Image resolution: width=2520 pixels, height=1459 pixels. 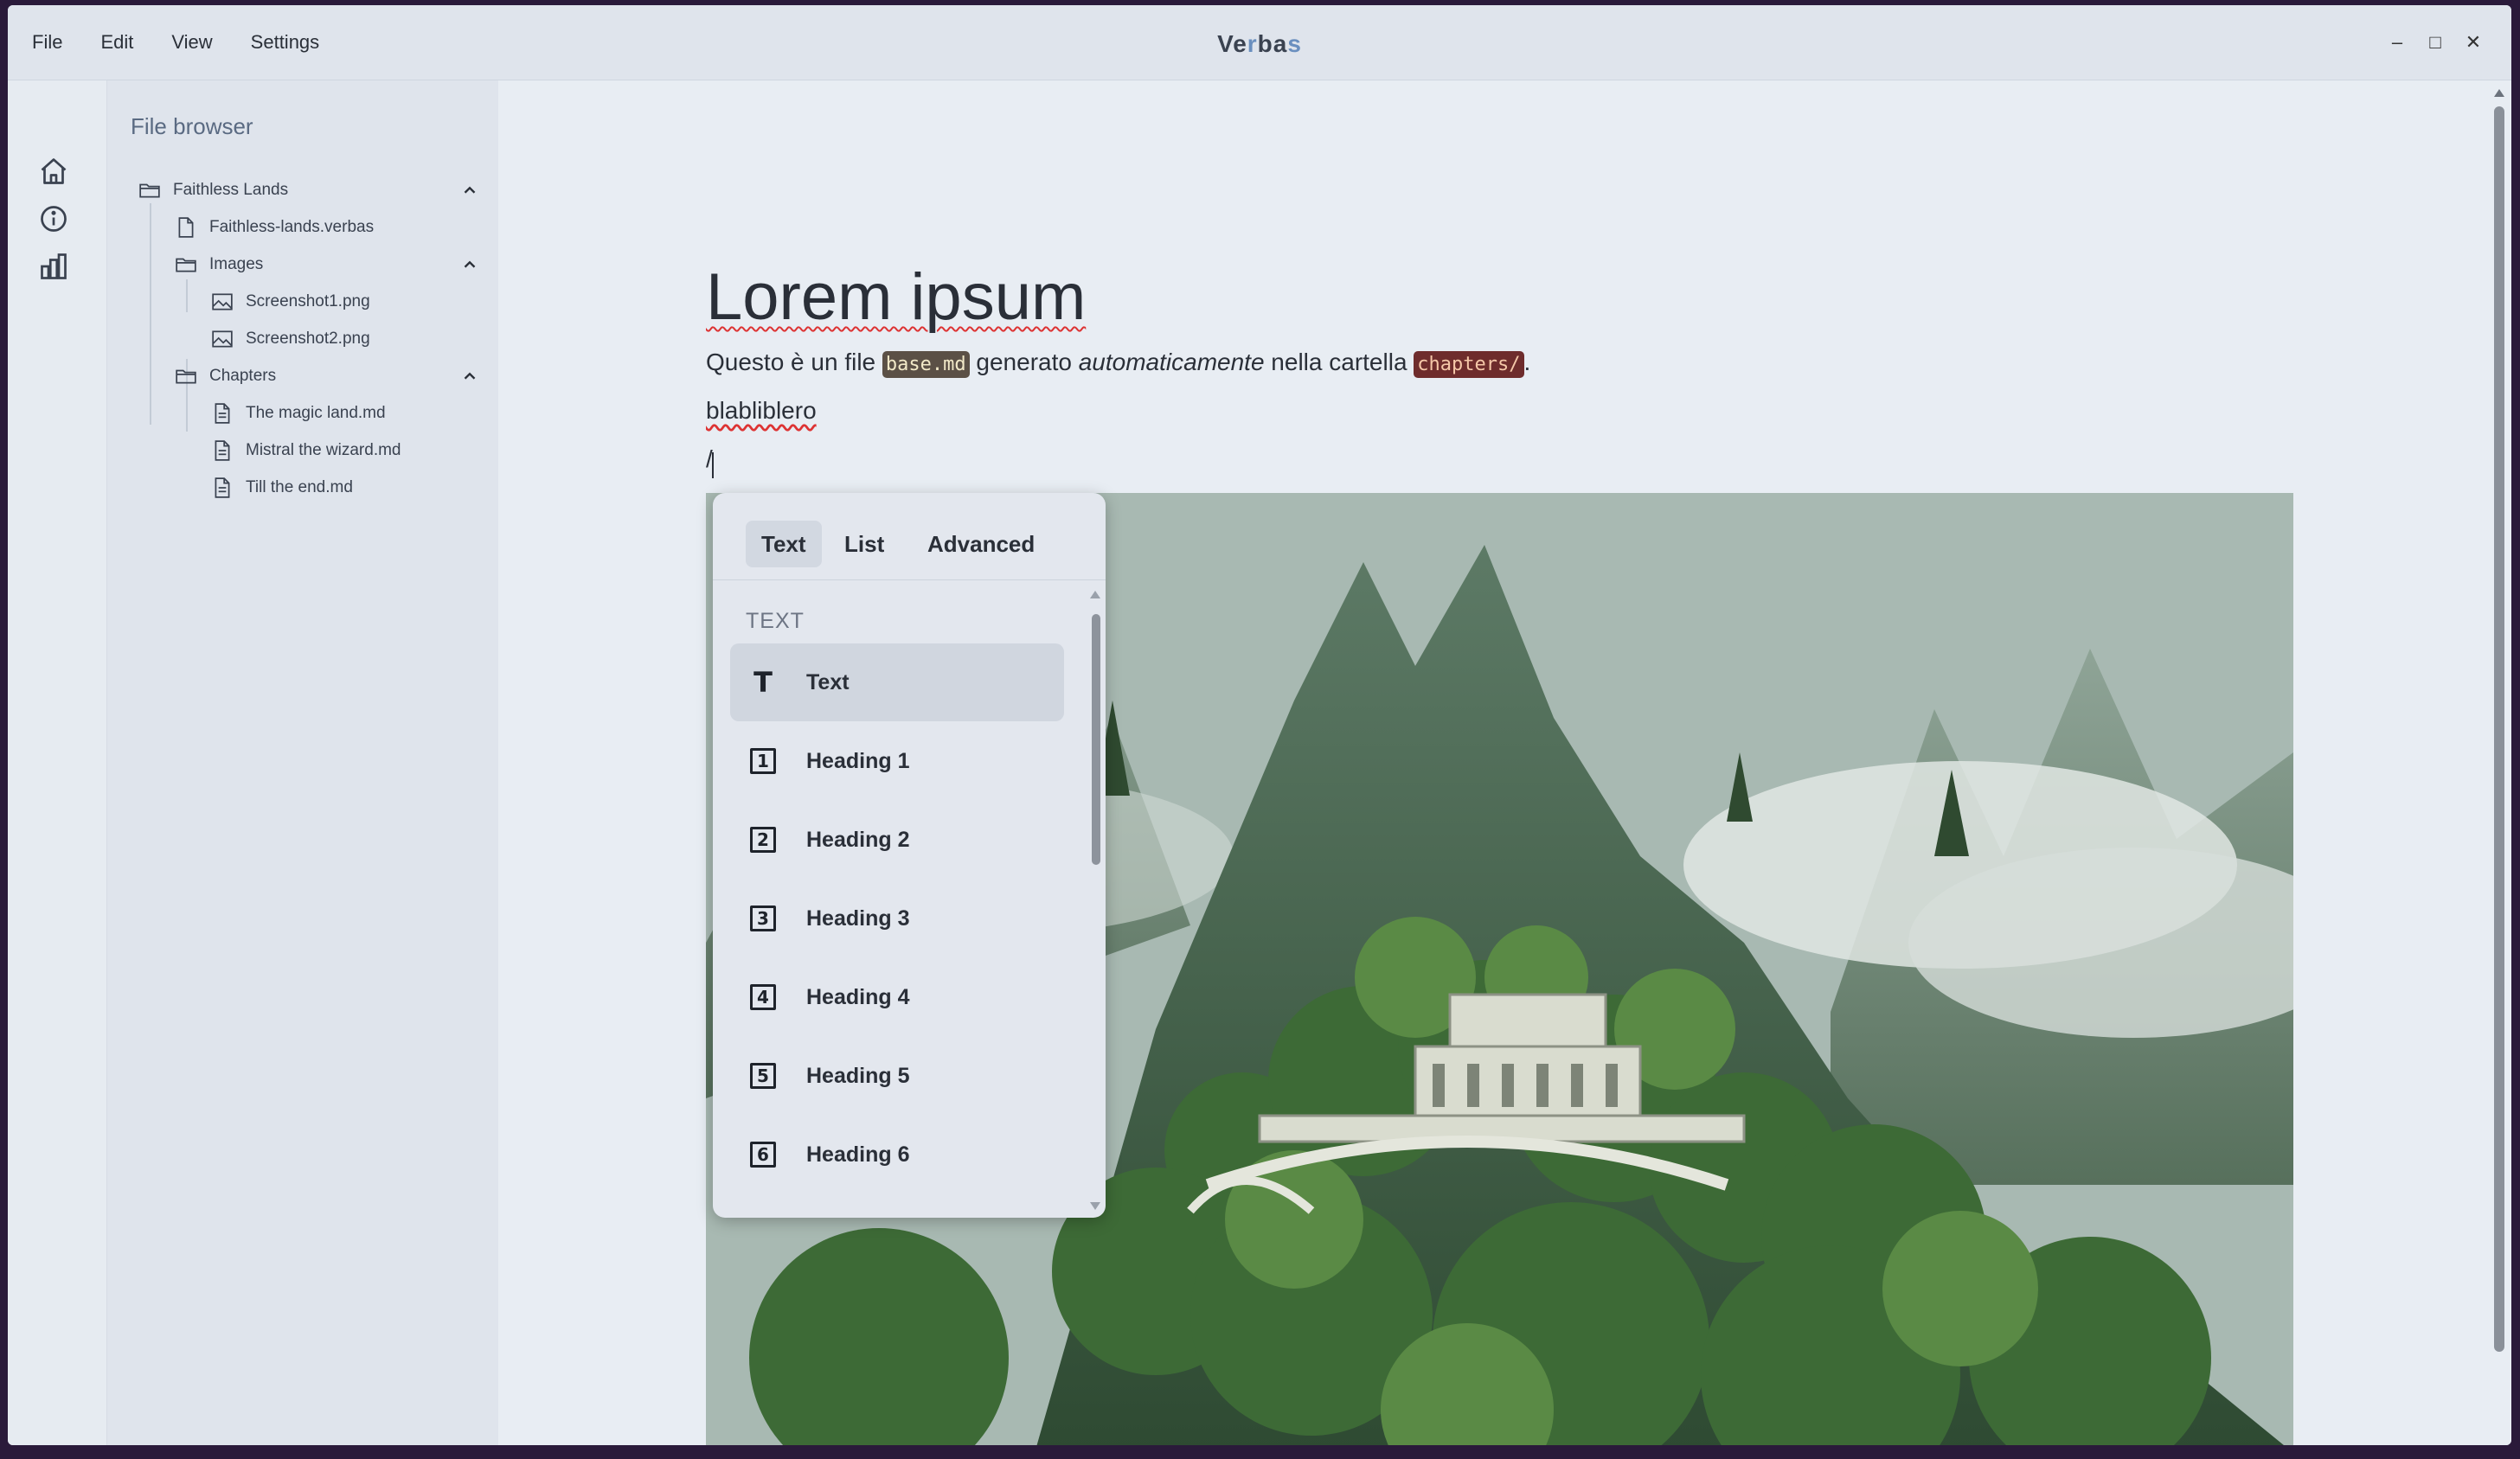 What do you see at coordinates (1527, 362) in the screenshot?
I see `paragraph-text: .` at bounding box center [1527, 362].